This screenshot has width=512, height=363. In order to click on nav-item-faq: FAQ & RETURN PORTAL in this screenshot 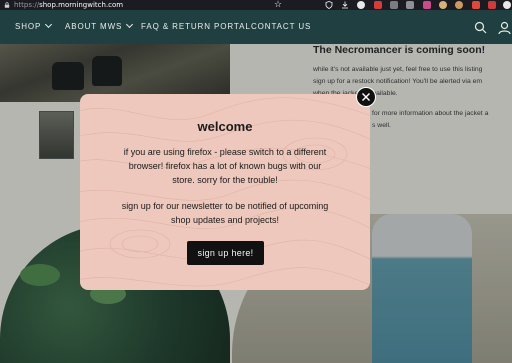, I will do `click(196, 27)`.